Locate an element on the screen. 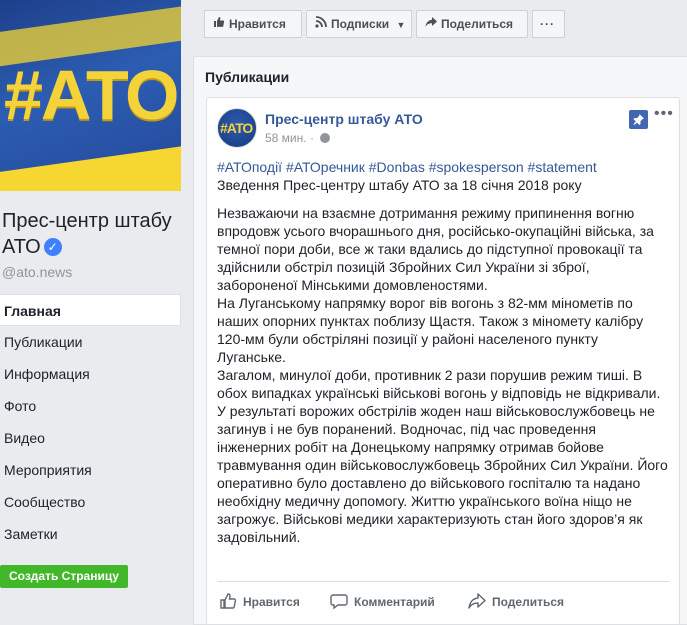  nav-item-posts: Публикации is located at coordinates (90, 342).